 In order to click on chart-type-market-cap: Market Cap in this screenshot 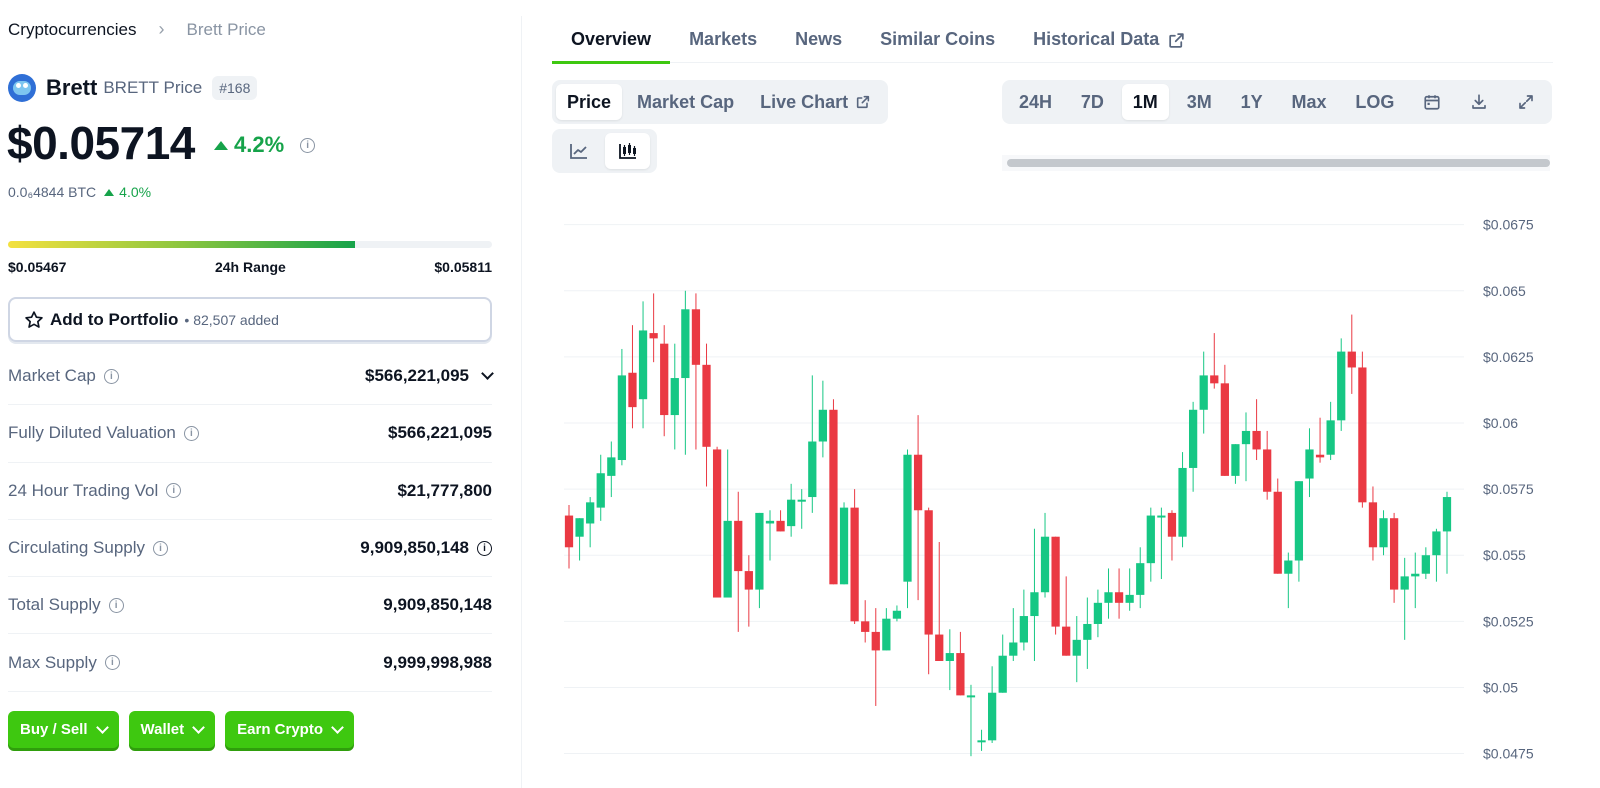, I will do `click(685, 102)`.